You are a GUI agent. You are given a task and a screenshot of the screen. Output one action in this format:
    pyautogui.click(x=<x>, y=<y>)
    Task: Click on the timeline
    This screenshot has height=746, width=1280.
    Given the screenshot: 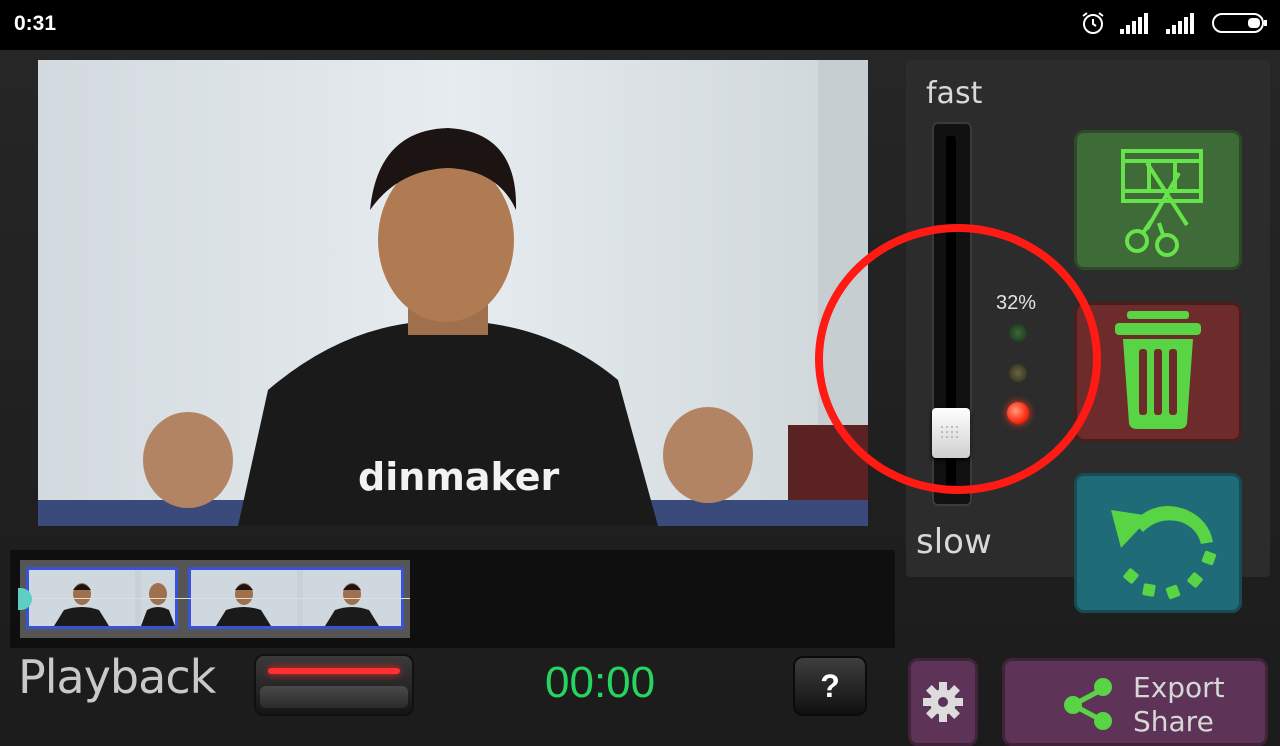 What is the action you would take?
    pyautogui.click(x=452, y=599)
    